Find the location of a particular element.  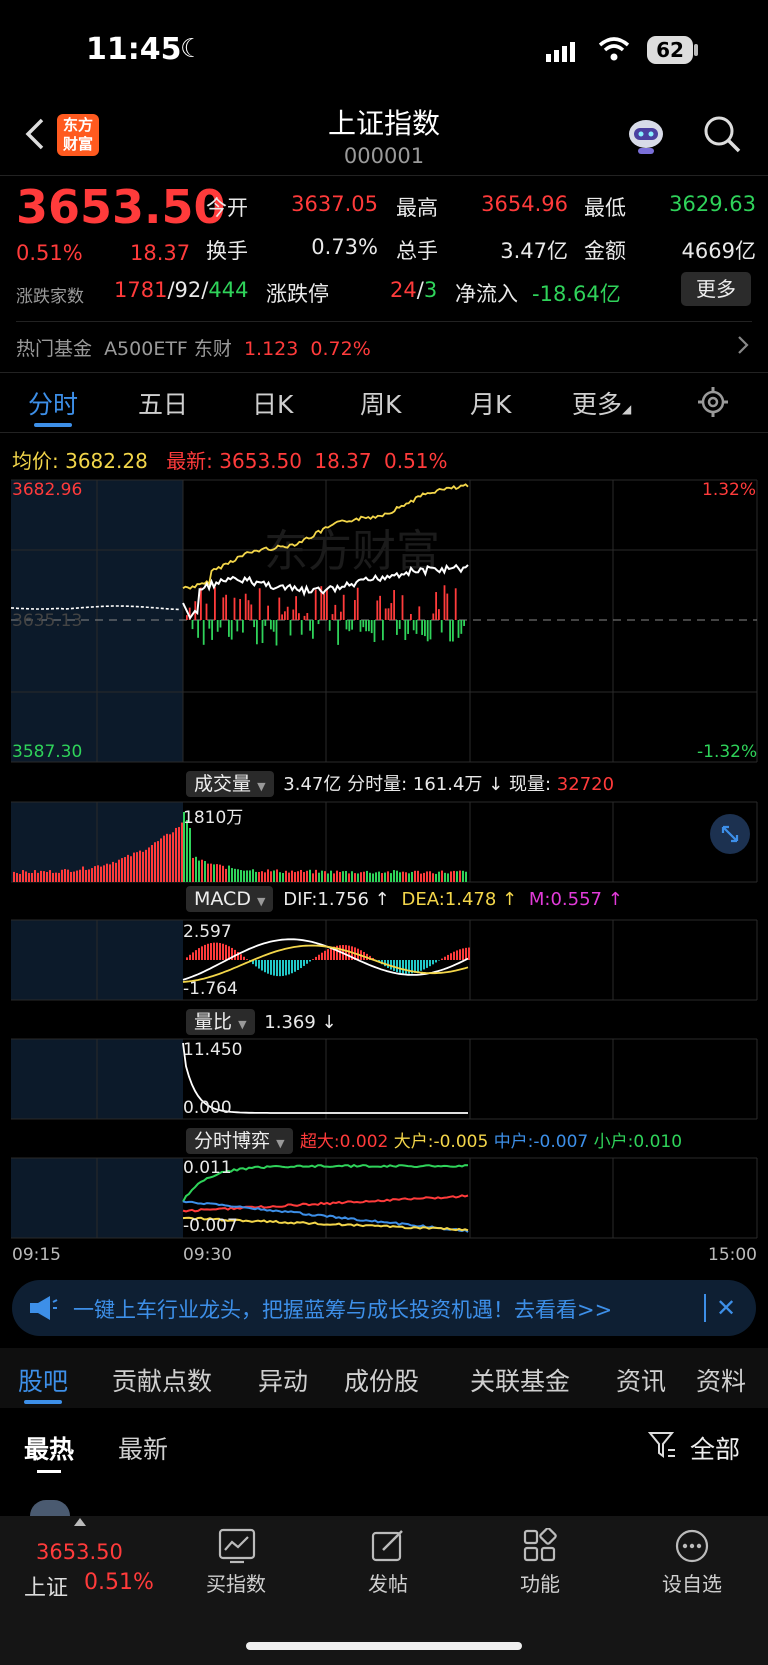

post-button: 发帖 is located at coordinates (388, 1582).